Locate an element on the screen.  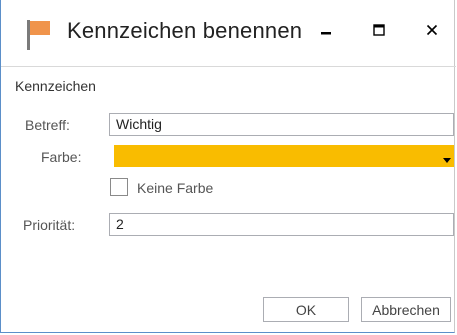
prioritaet-label: Priorität: is located at coordinates (49, 225).